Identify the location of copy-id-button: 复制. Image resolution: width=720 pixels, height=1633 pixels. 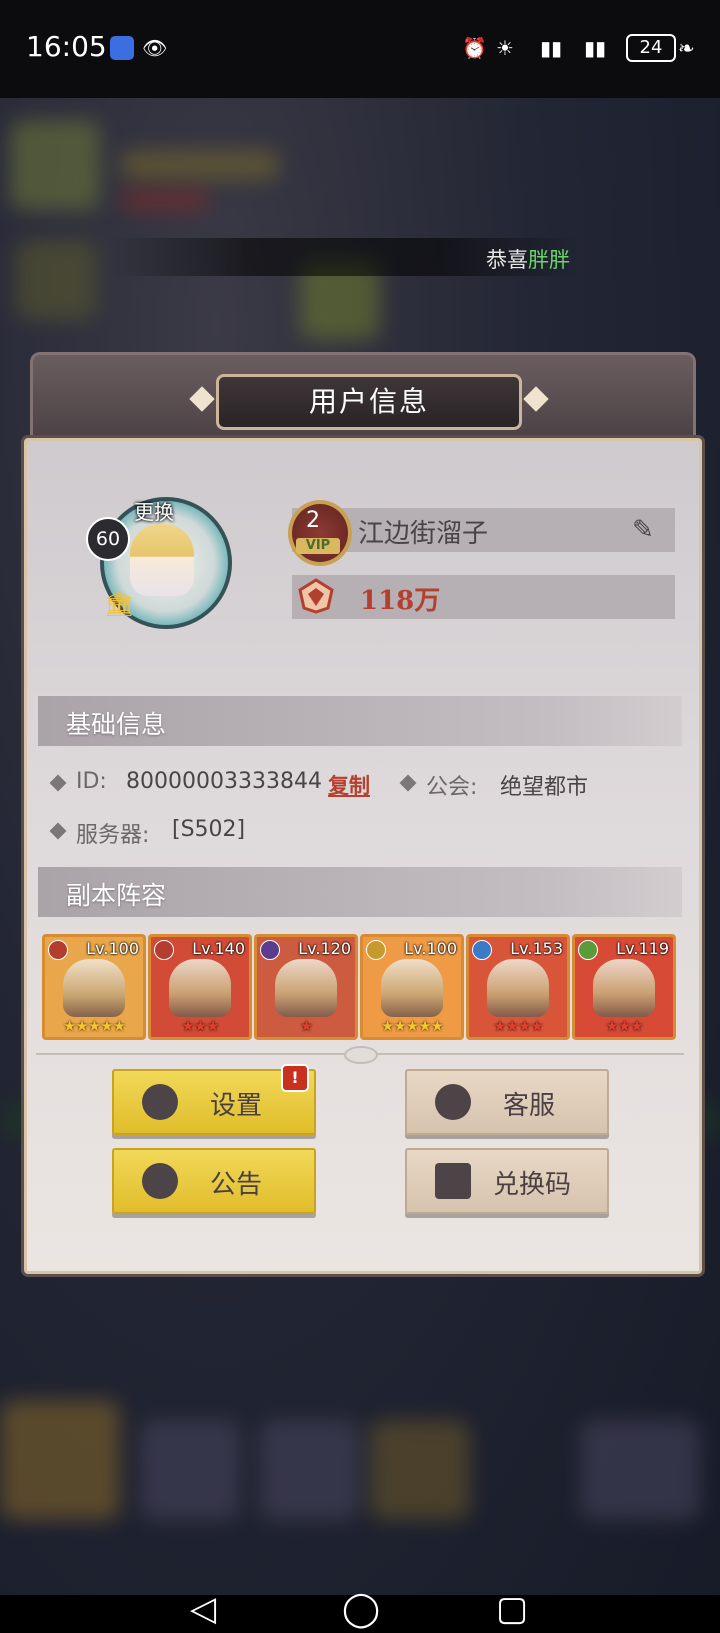
(349, 785).